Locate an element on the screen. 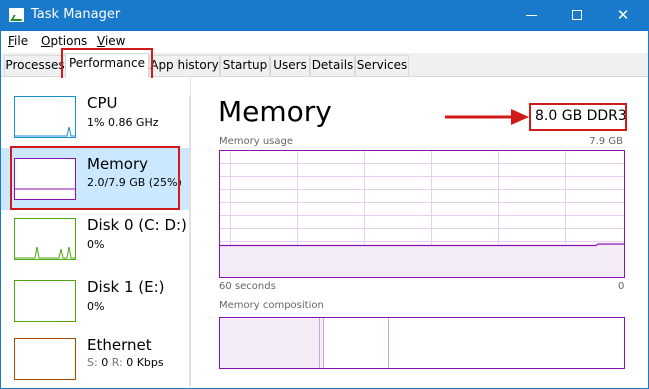 This screenshot has width=649, height=389. page-title: Memory is located at coordinates (275, 111).